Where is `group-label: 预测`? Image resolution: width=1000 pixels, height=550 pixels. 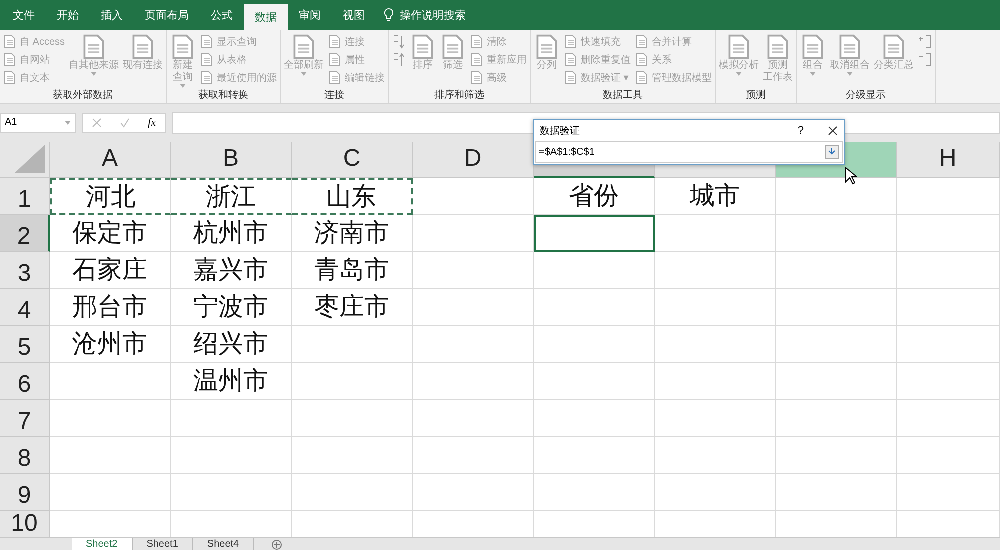
group-label: 预测 is located at coordinates (756, 95).